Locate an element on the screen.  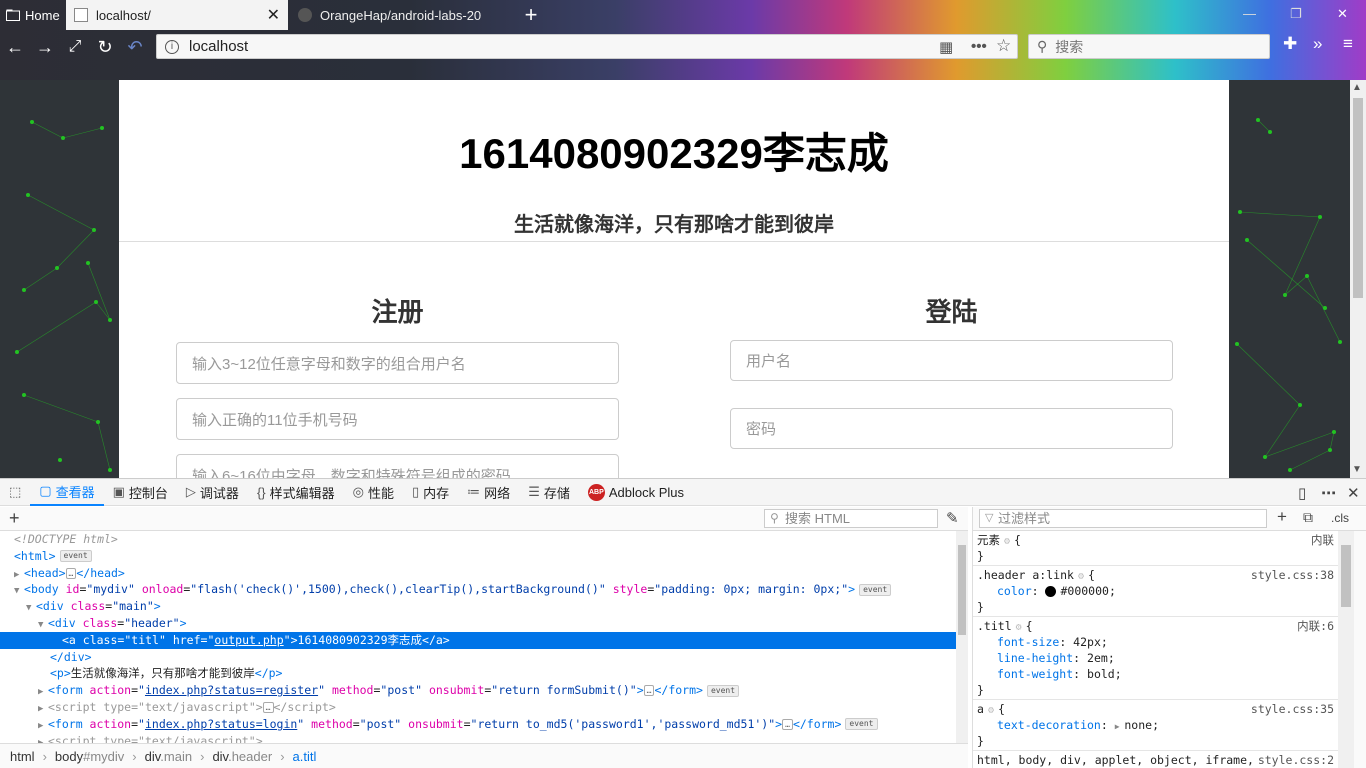
css-declaration: text-decoration: ▶ none; is located at coordinates (1157, 725).